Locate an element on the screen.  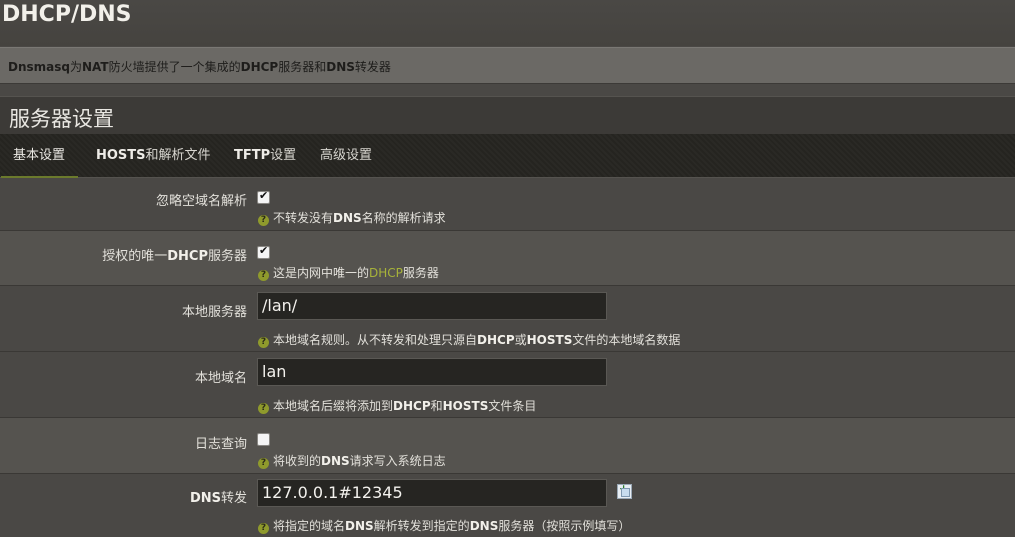
section-header: 服务器设置 is located at coordinates (507, 115).